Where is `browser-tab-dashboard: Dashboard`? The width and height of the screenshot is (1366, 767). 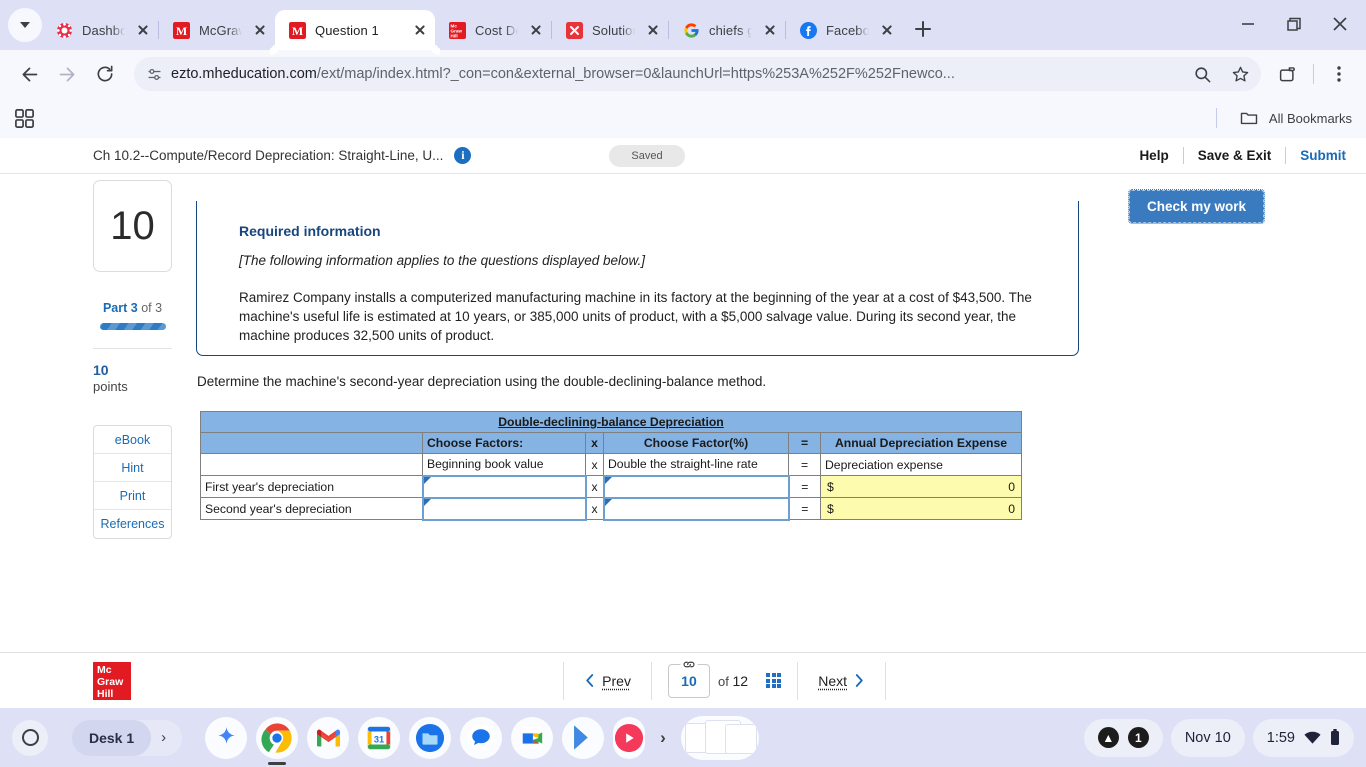 browser-tab-dashboard: Dashboard is located at coordinates (100, 30).